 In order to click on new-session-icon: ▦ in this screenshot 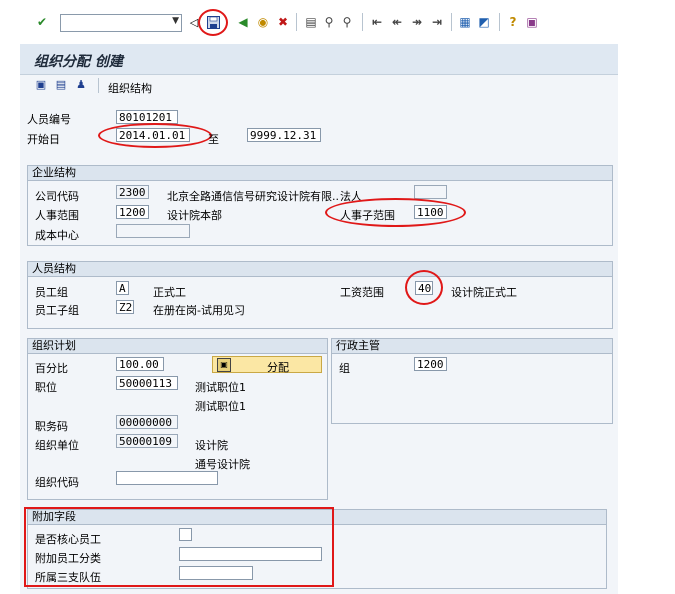, I will do `click(465, 22)`.